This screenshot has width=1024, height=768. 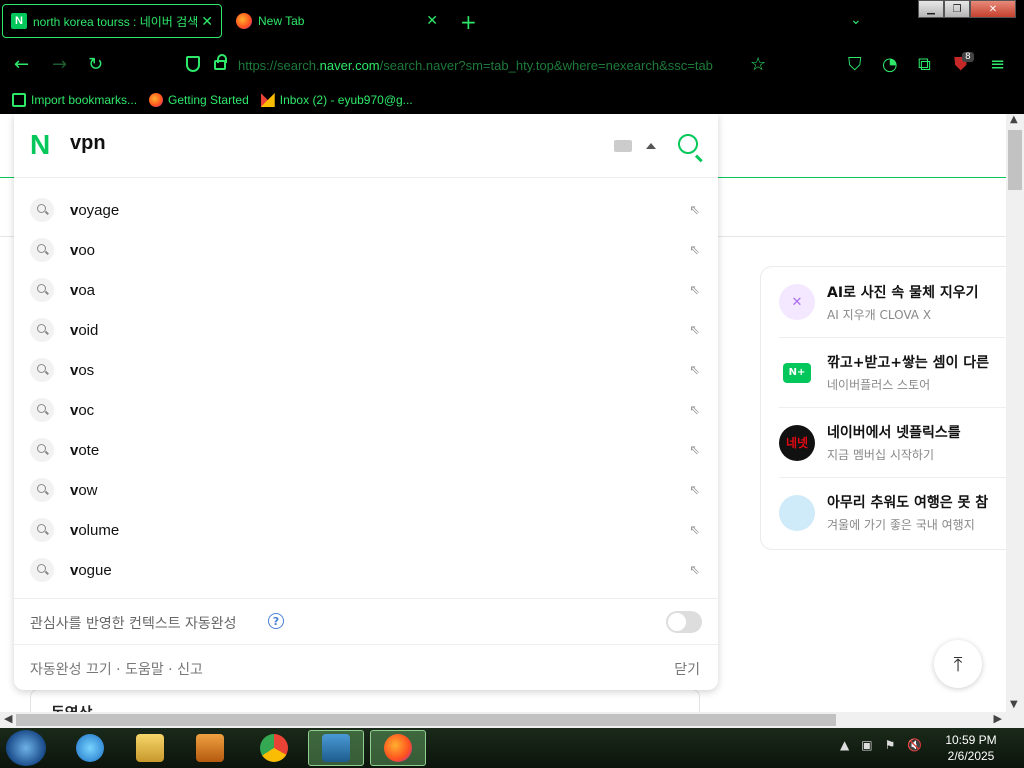 What do you see at coordinates (199, 100) in the screenshot?
I see `bookmark-getting-started: Getting Started` at bounding box center [199, 100].